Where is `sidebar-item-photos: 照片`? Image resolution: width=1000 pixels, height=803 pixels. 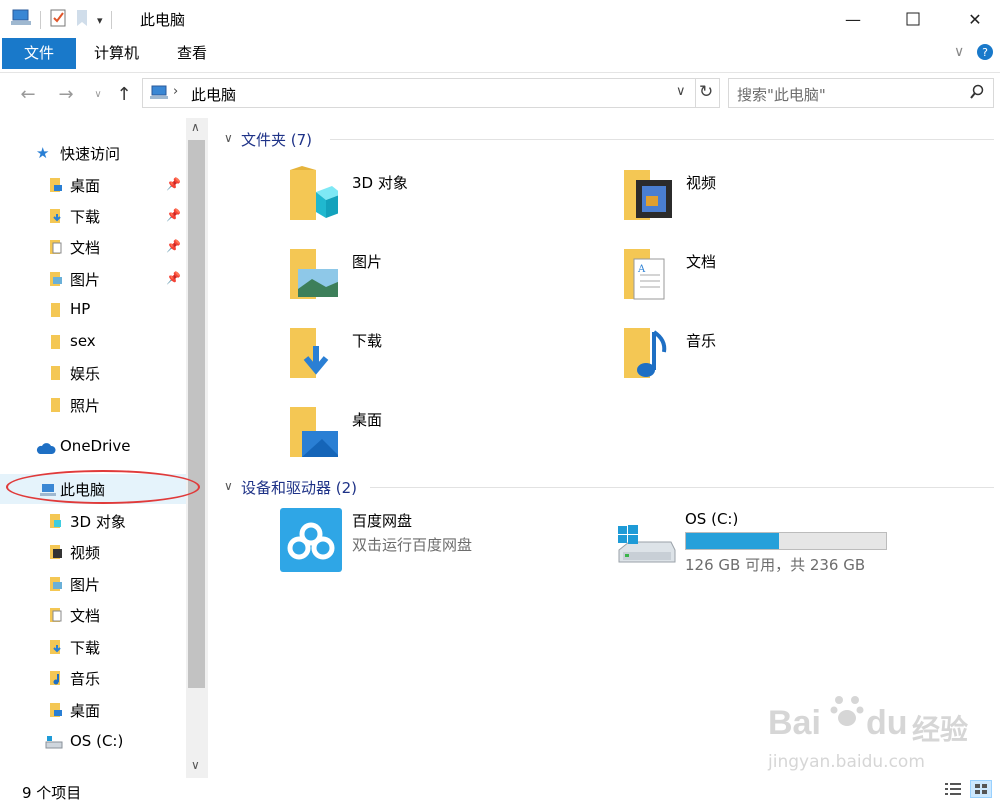 sidebar-item-photos: 照片 is located at coordinates (93, 405).